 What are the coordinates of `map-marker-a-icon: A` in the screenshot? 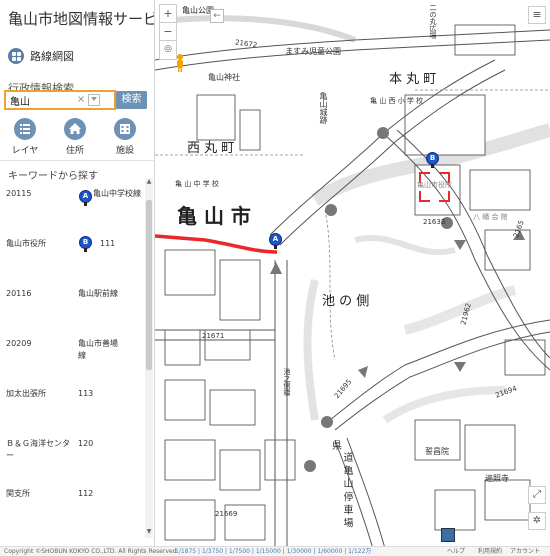 It's located at (275, 241).